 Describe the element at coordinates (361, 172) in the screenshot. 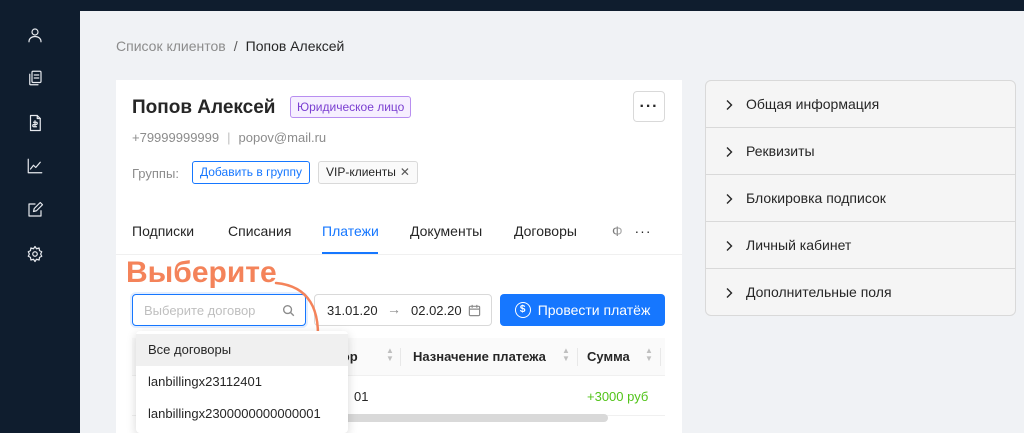

I see `group-tag-label: VIP-клиенты` at that location.